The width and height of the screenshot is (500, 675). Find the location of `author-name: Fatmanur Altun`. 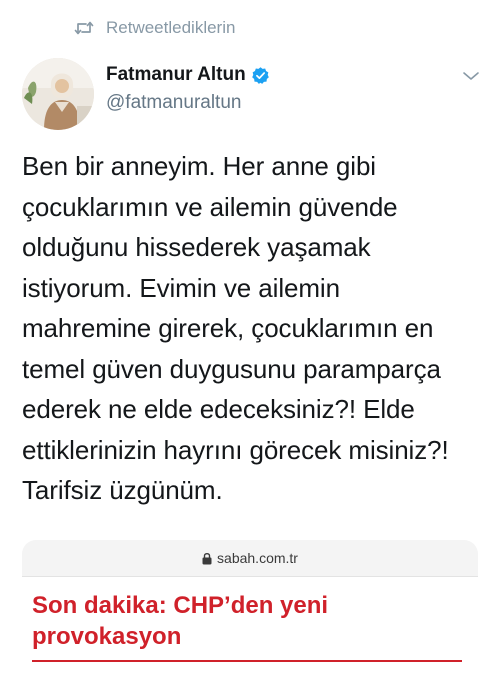

author-name: Fatmanur Altun is located at coordinates (176, 75).